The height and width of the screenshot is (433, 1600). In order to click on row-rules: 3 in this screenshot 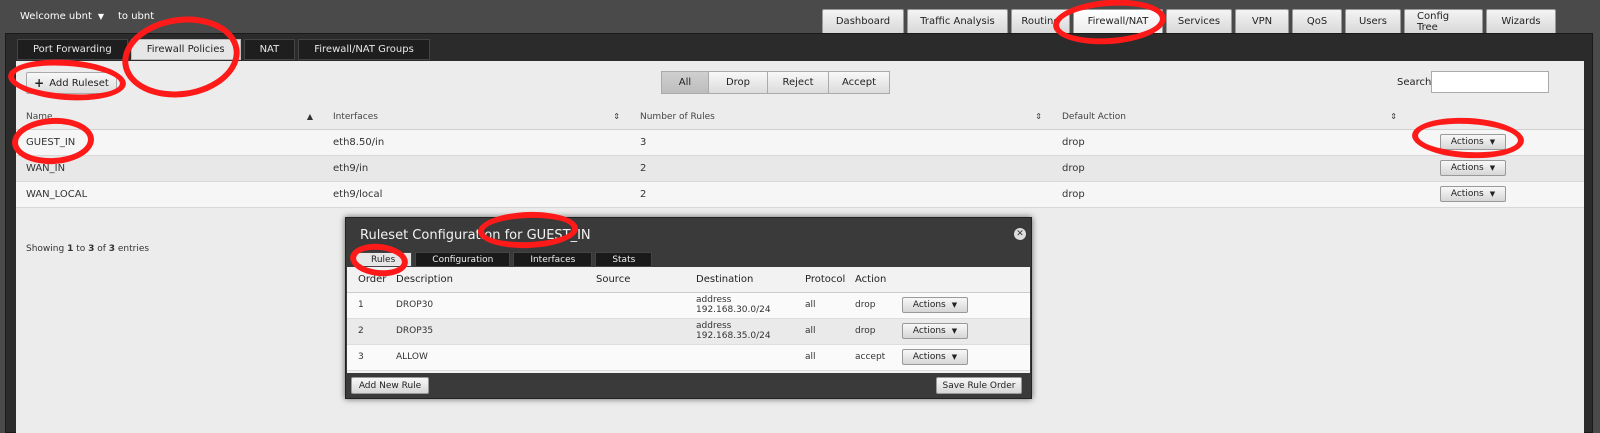, I will do `click(841, 142)`.